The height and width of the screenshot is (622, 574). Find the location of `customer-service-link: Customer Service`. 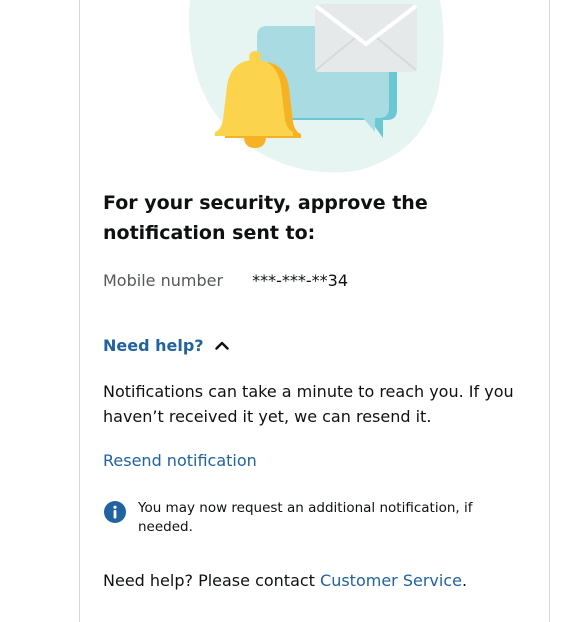

customer-service-link: Customer Service is located at coordinates (391, 580).